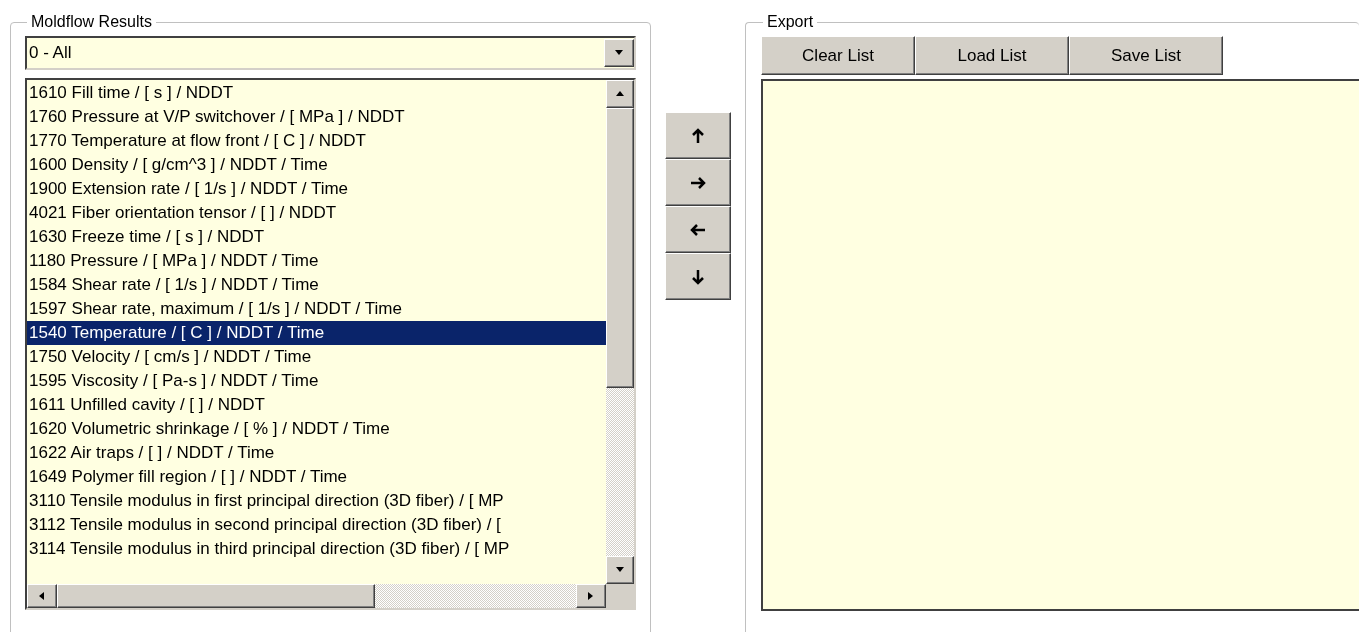  I want to click on scroll-left-icon, so click(42, 596).